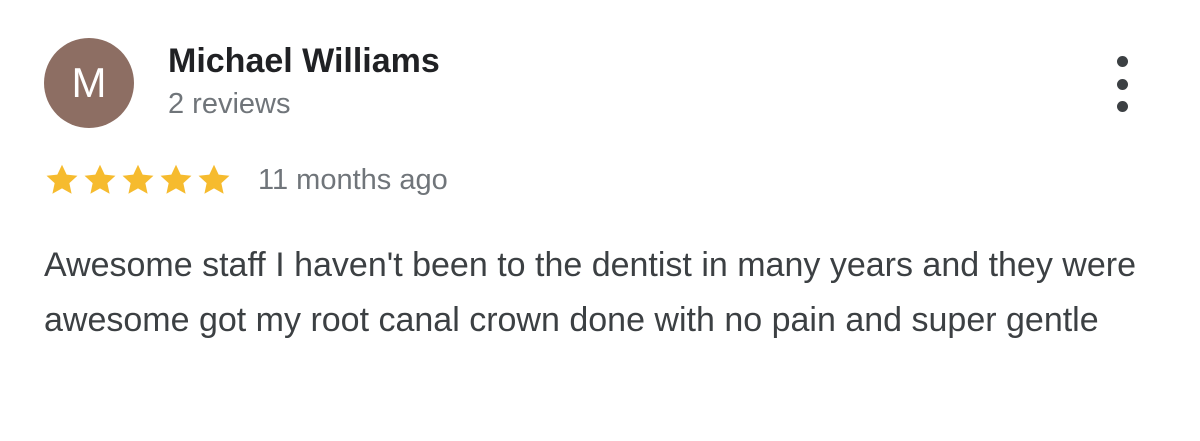  I want to click on star-rating, so click(139, 180).